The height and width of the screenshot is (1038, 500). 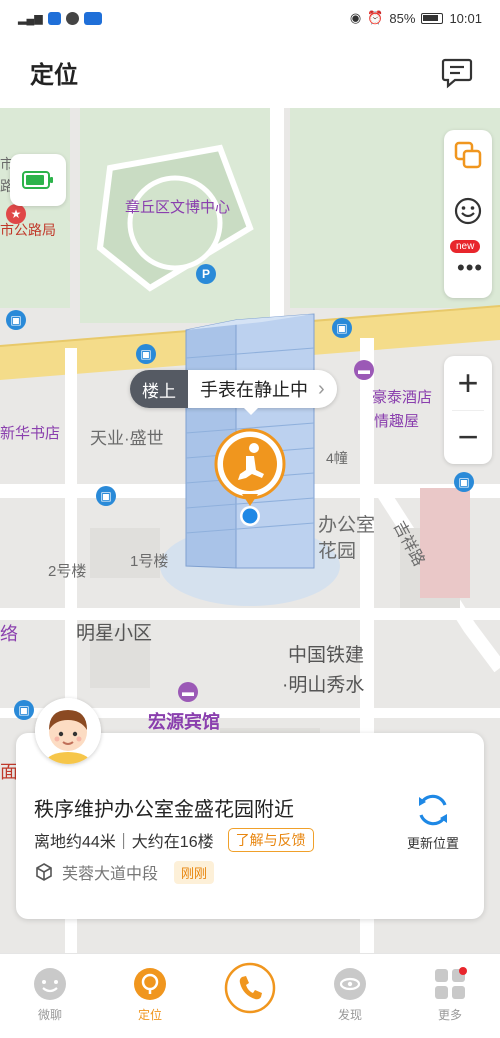 What do you see at coordinates (30, 433) in the screenshot?
I see `map-label: 新华书店` at bounding box center [30, 433].